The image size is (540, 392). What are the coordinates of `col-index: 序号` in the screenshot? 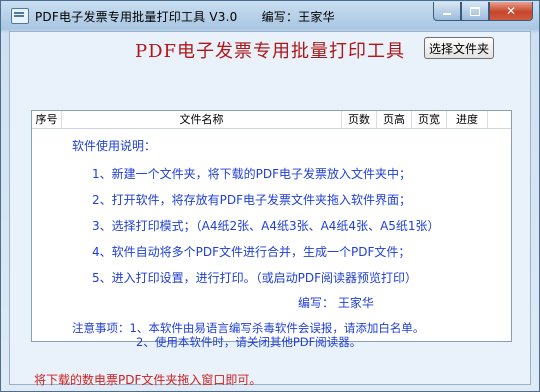 It's located at (47, 119).